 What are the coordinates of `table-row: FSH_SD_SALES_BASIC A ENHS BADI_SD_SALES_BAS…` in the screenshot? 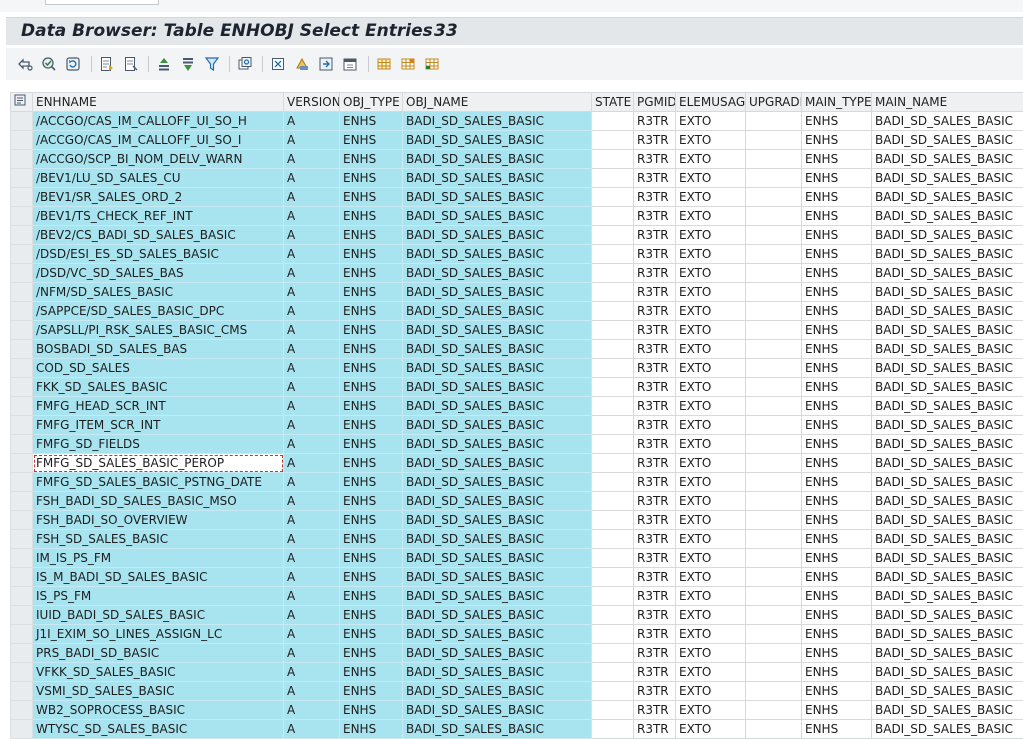 It's located at (516, 539).